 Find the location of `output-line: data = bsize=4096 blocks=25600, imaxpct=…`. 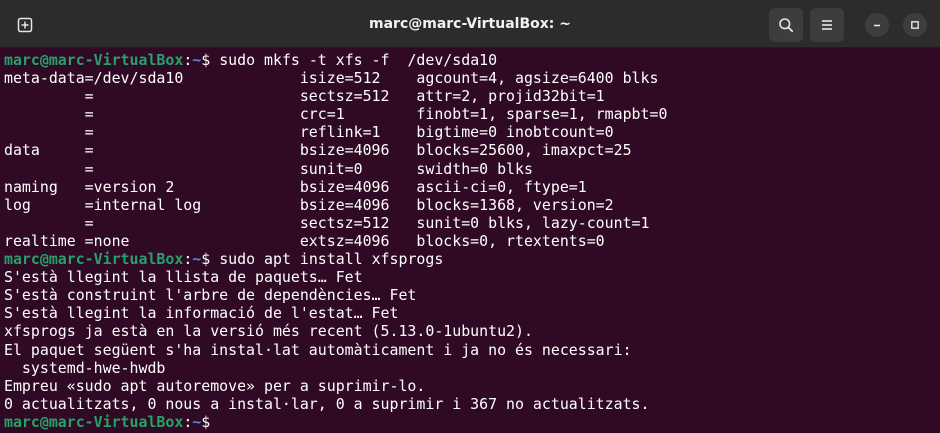

output-line: data = bsize=4096 blocks=25600, imaxpct=… is located at coordinates (318, 150).